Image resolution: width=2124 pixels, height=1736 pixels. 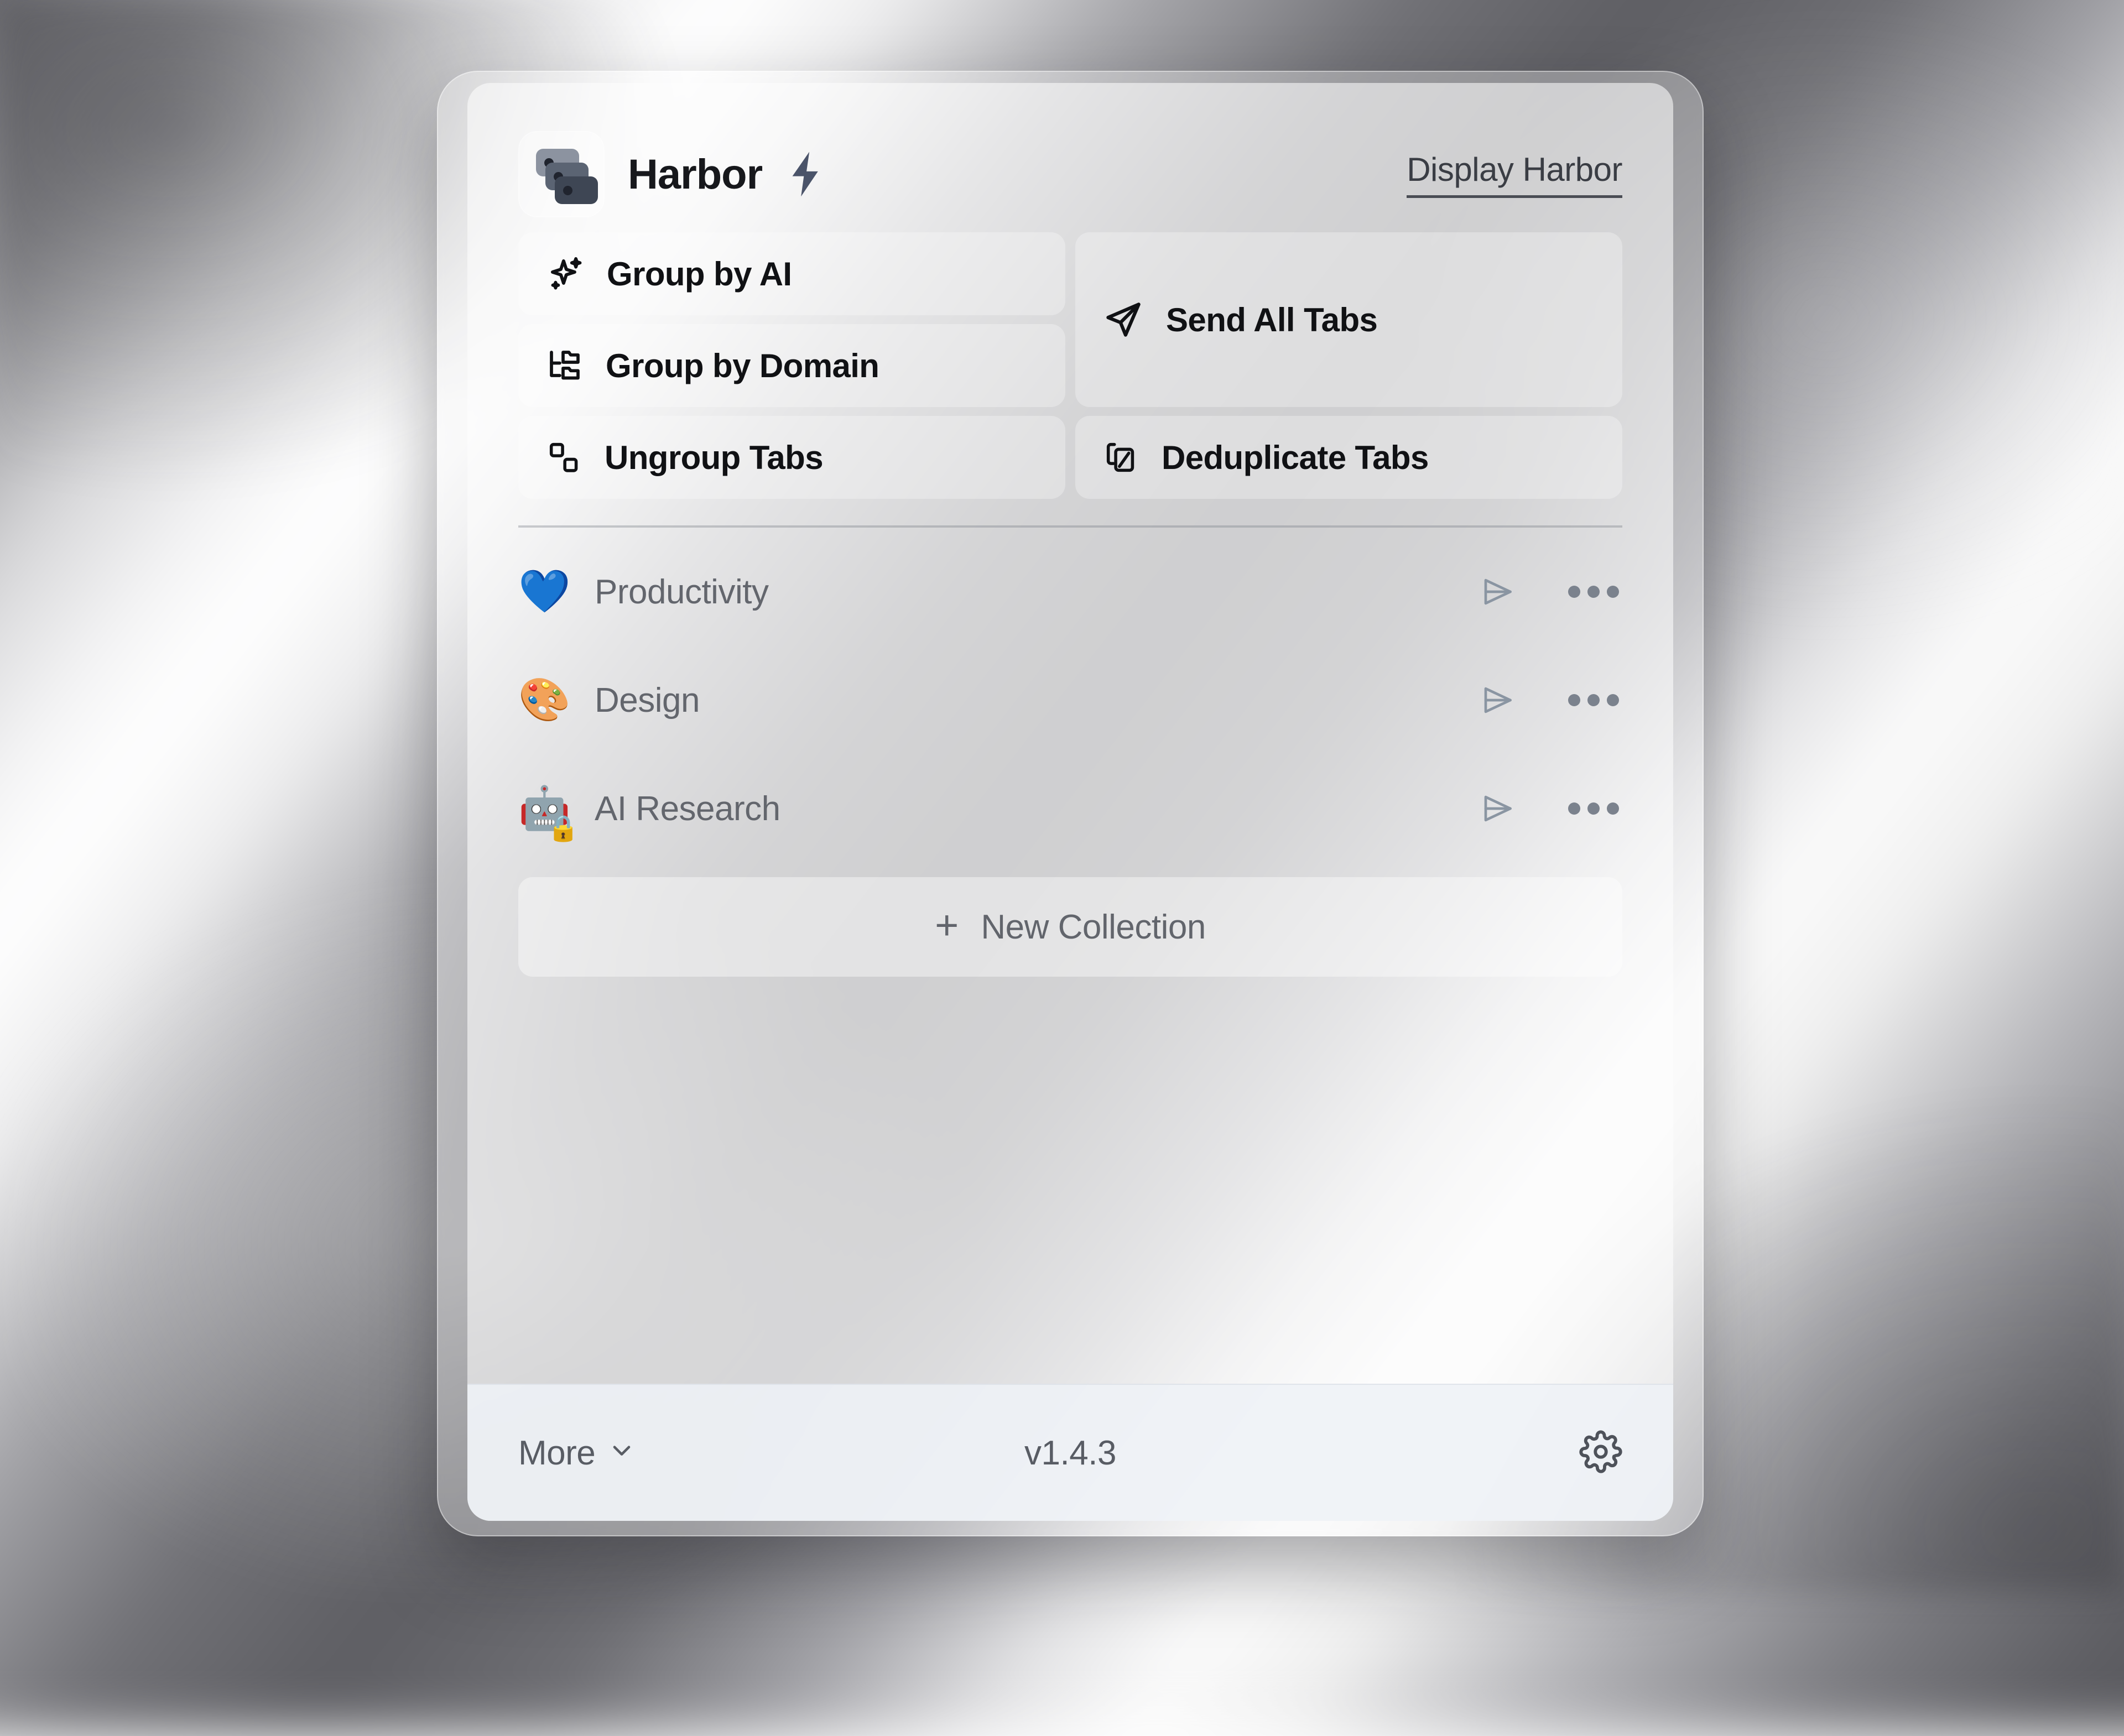 I want to click on more-menu-button: More, so click(x=577, y=1453).